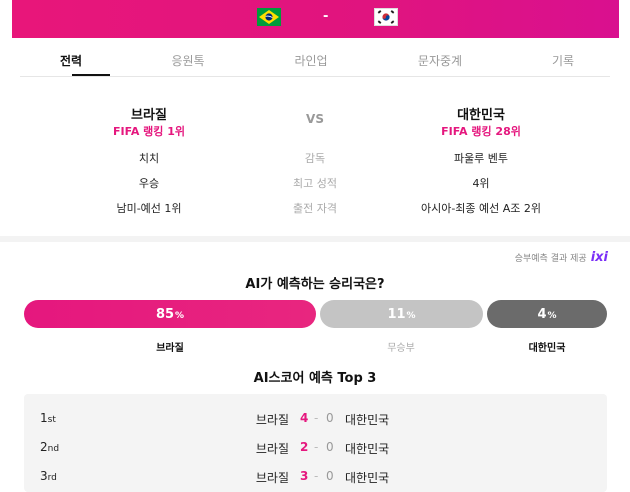  I want to click on win-probability-bar: 85%, so click(170, 314).